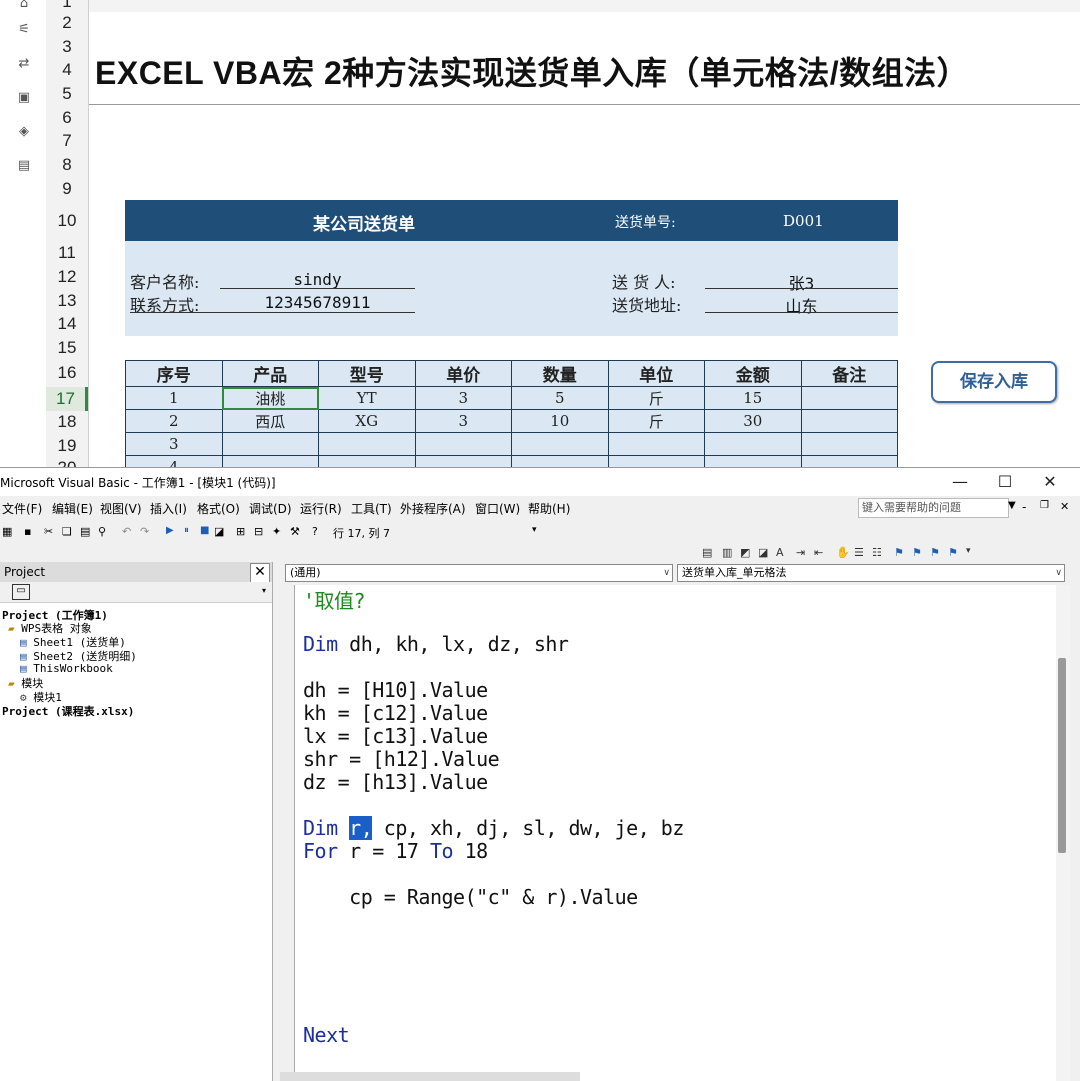 Image resolution: width=1080 pixels, height=1081 pixels. Describe the element at coordinates (67, 301) in the screenshot. I see `row-header: 13` at that location.